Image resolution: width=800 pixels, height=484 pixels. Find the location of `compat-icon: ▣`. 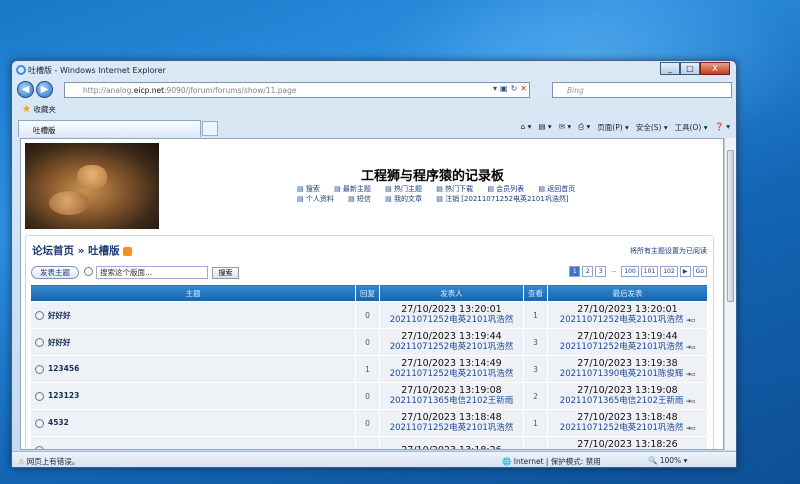

compat-icon: ▣ is located at coordinates (504, 88).